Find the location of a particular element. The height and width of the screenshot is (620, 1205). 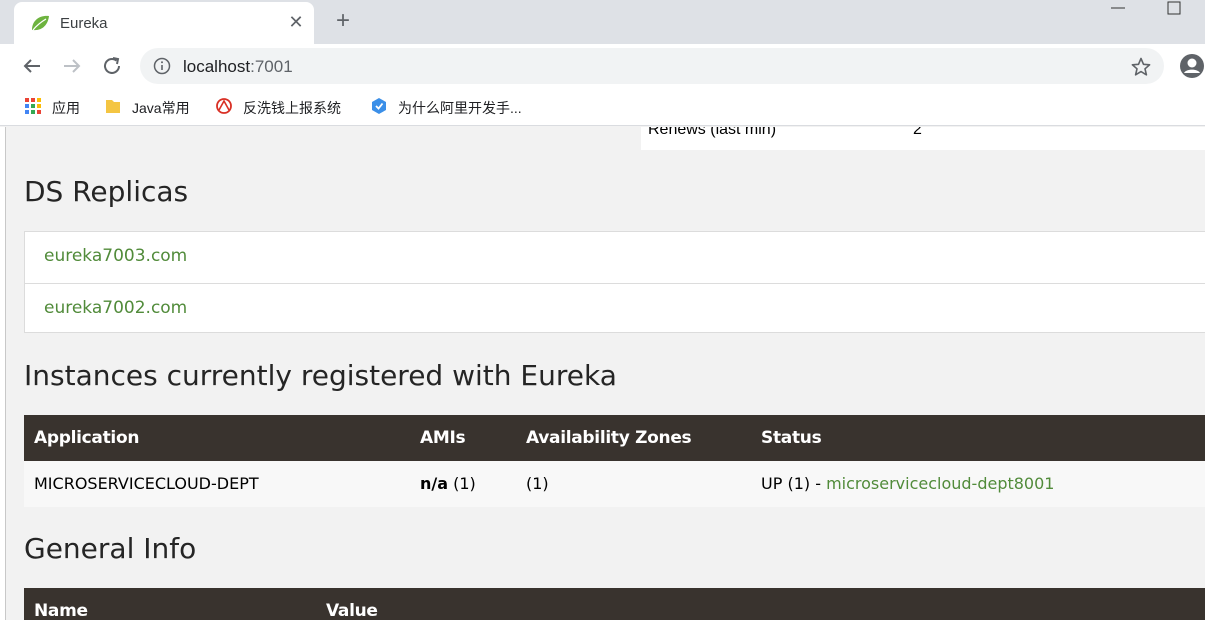

replica-link: eureka7002.com is located at coordinates (115, 308).